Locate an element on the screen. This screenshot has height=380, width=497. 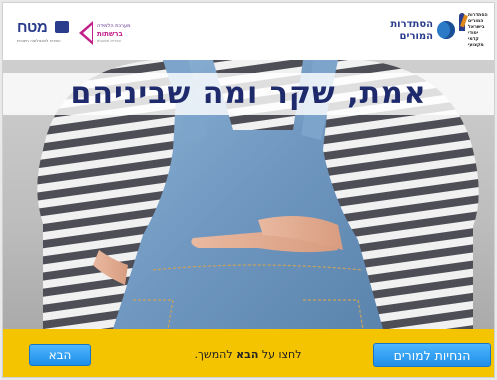
unit-line: מקצועי is located at coordinates (476, 45).